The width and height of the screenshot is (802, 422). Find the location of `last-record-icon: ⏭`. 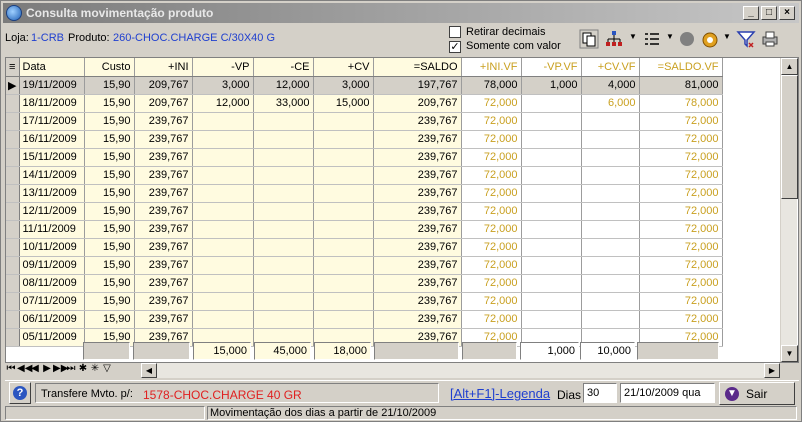

last-record-icon: ⏭ is located at coordinates (71, 368).